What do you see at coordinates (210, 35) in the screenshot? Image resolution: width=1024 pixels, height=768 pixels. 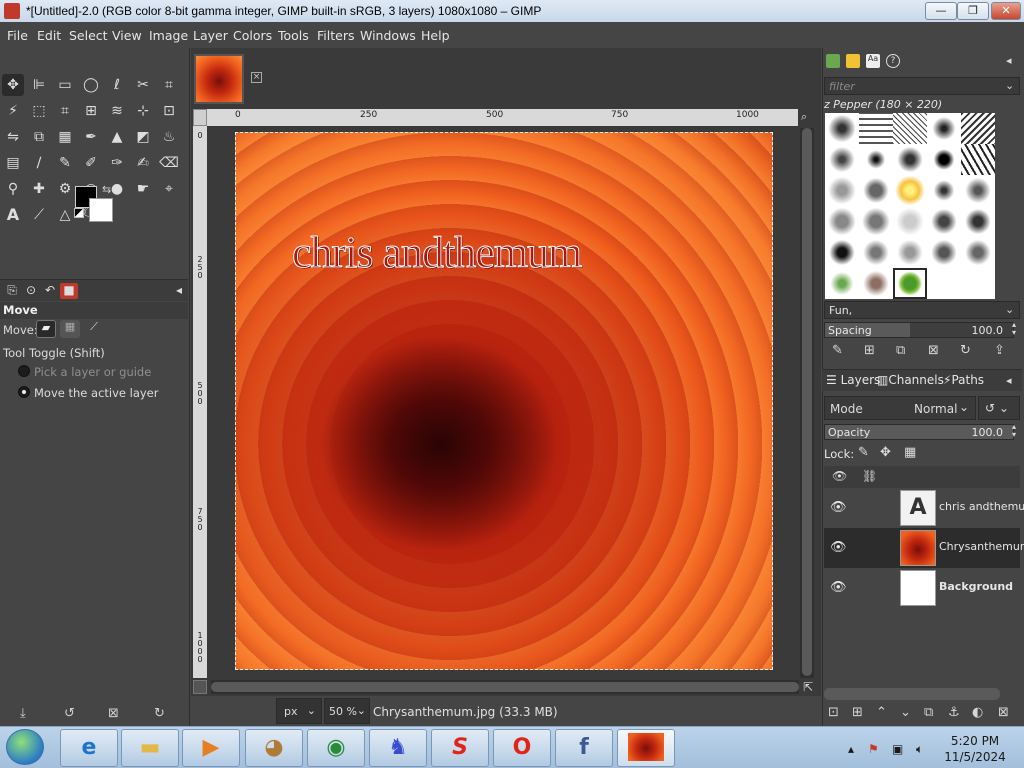 I see `menu-layer: Layer` at bounding box center [210, 35].